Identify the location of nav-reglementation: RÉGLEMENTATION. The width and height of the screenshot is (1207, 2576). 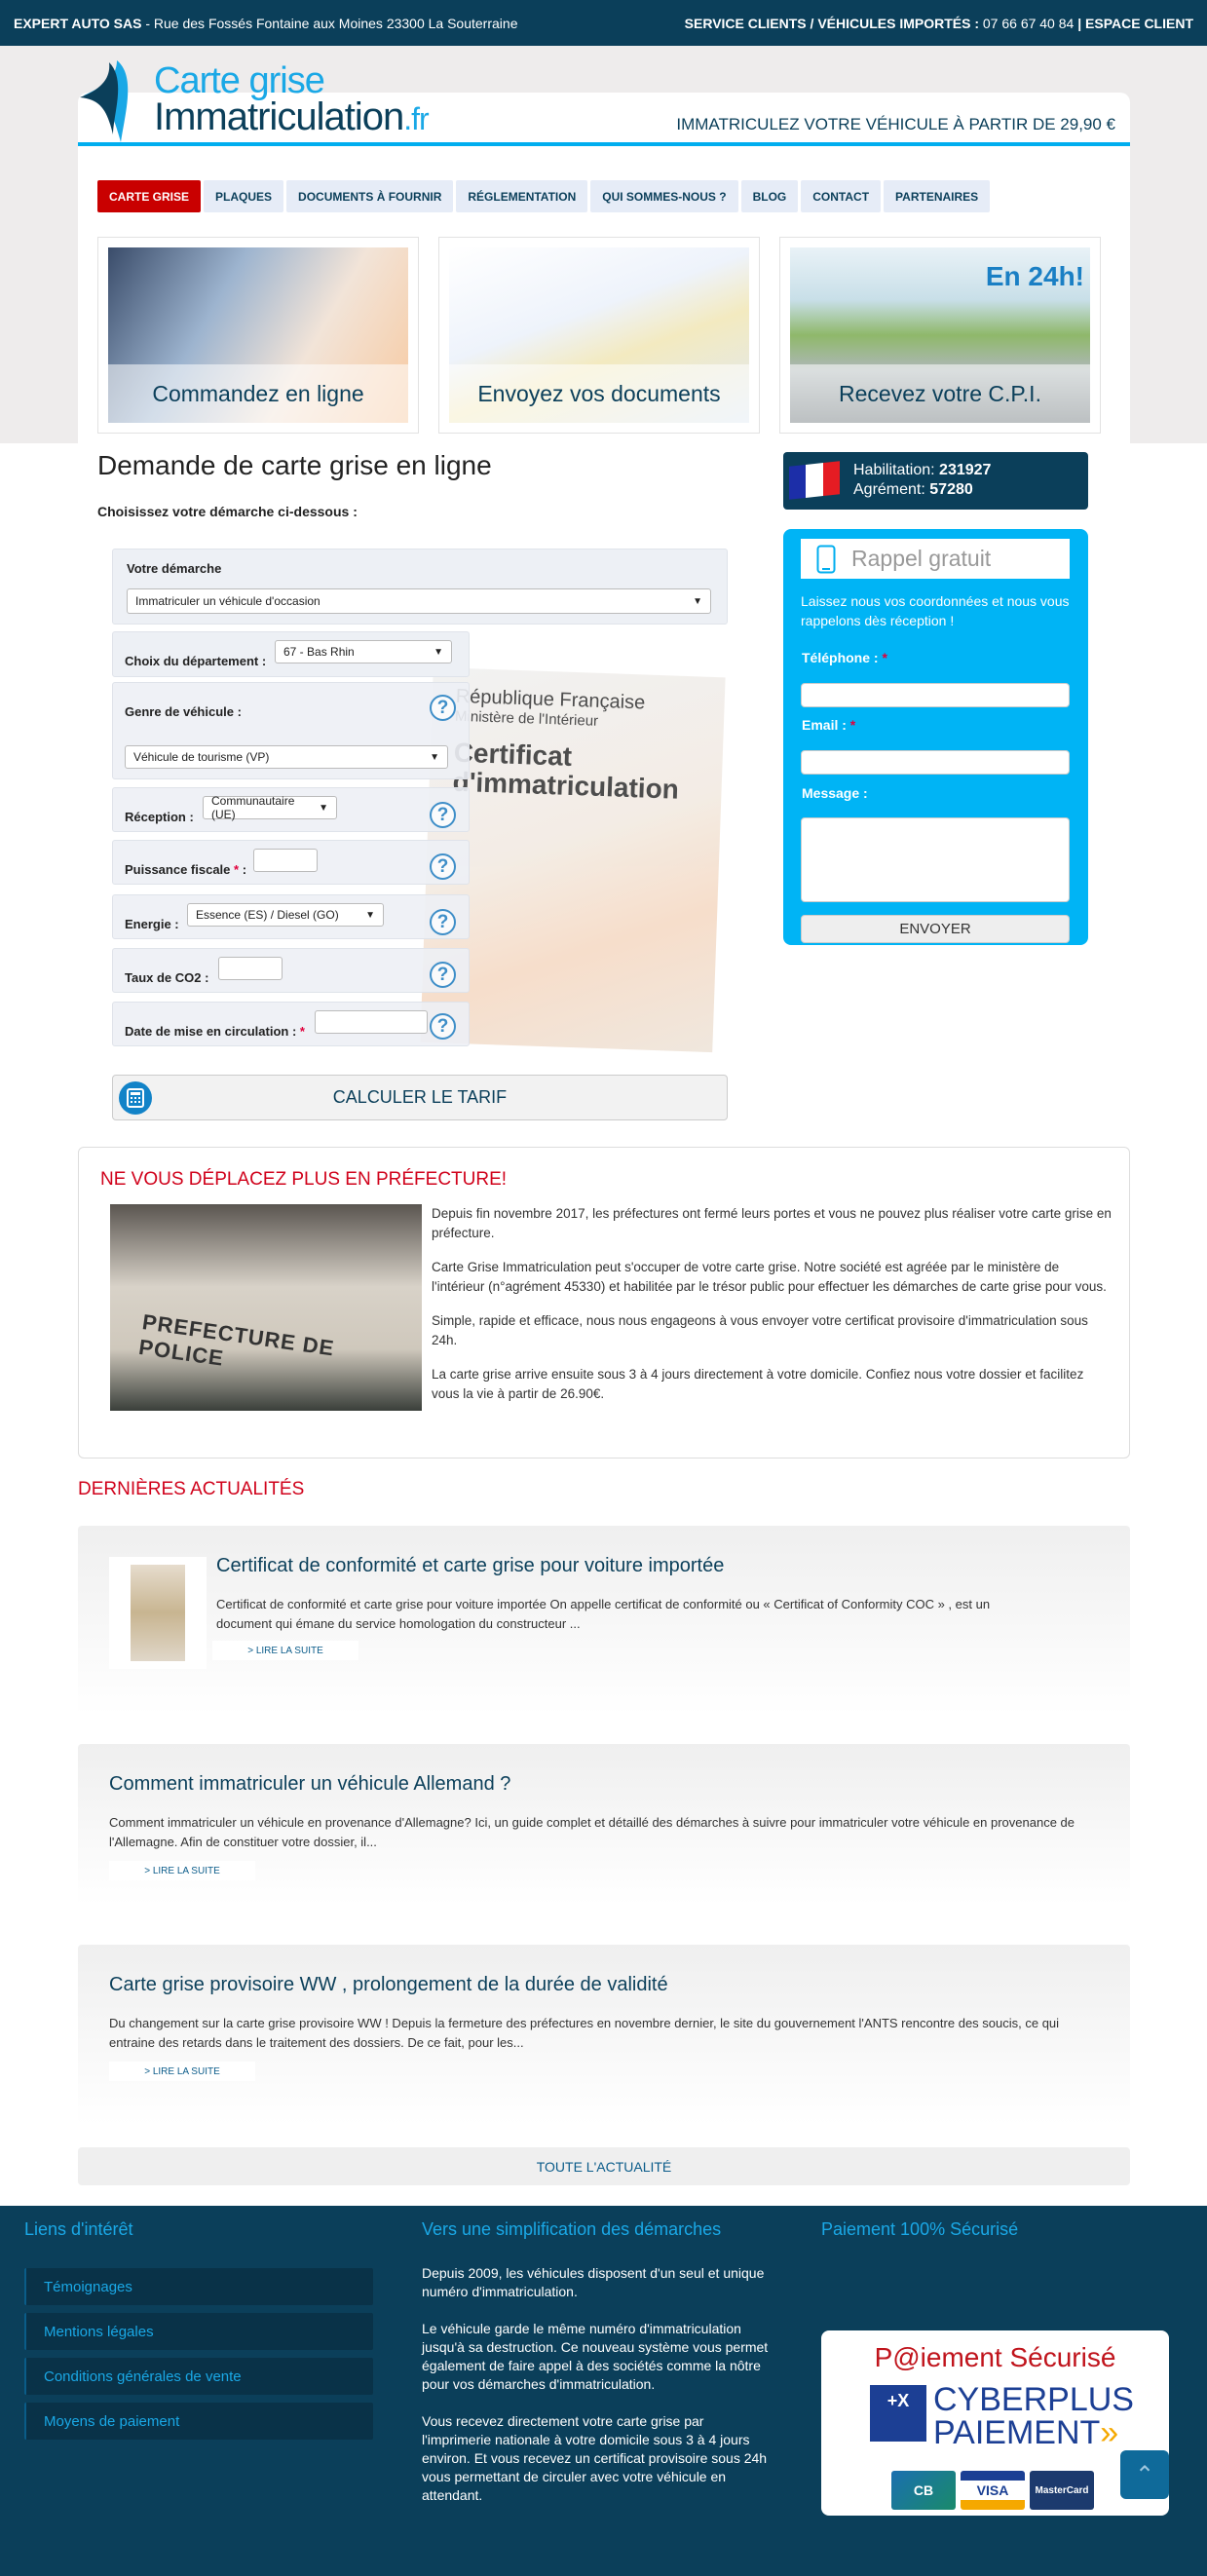
(522, 196).